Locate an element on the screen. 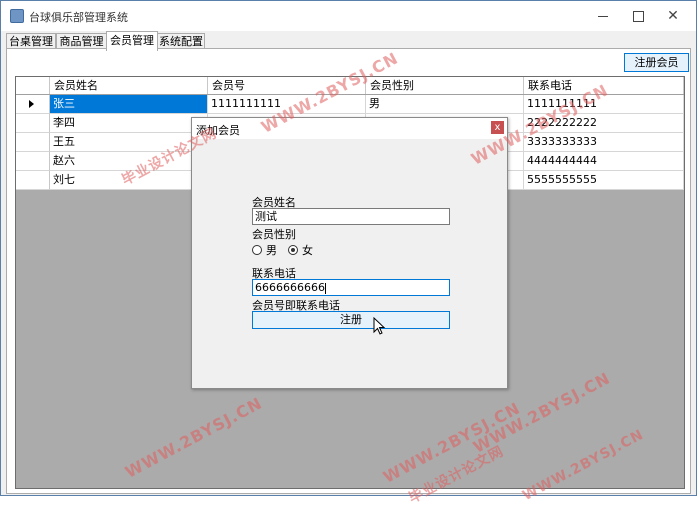 The height and width of the screenshot is (508, 697). table-row: 张三 1111111111 男 1111111111 is located at coordinates (350, 104).